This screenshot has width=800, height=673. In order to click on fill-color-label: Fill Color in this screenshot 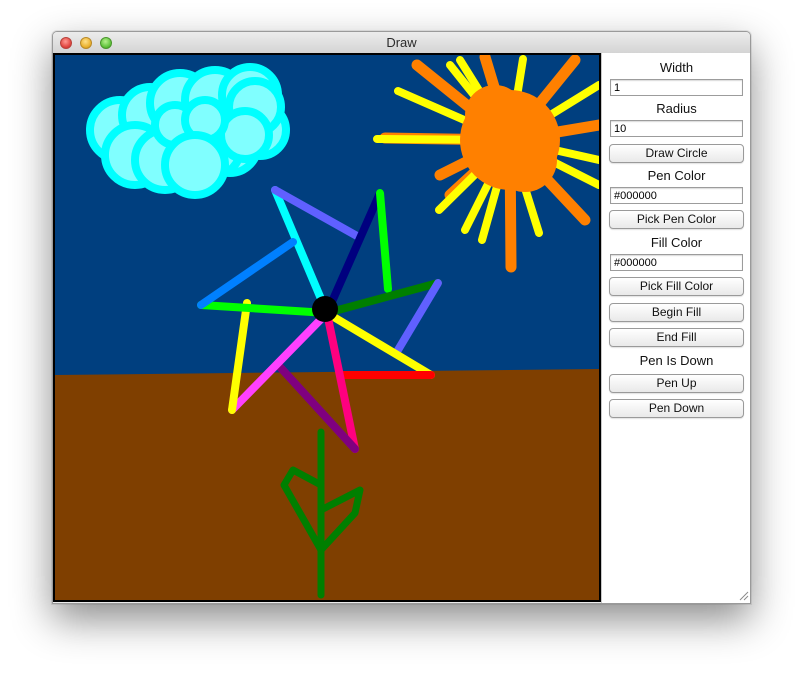, I will do `click(676, 242)`.